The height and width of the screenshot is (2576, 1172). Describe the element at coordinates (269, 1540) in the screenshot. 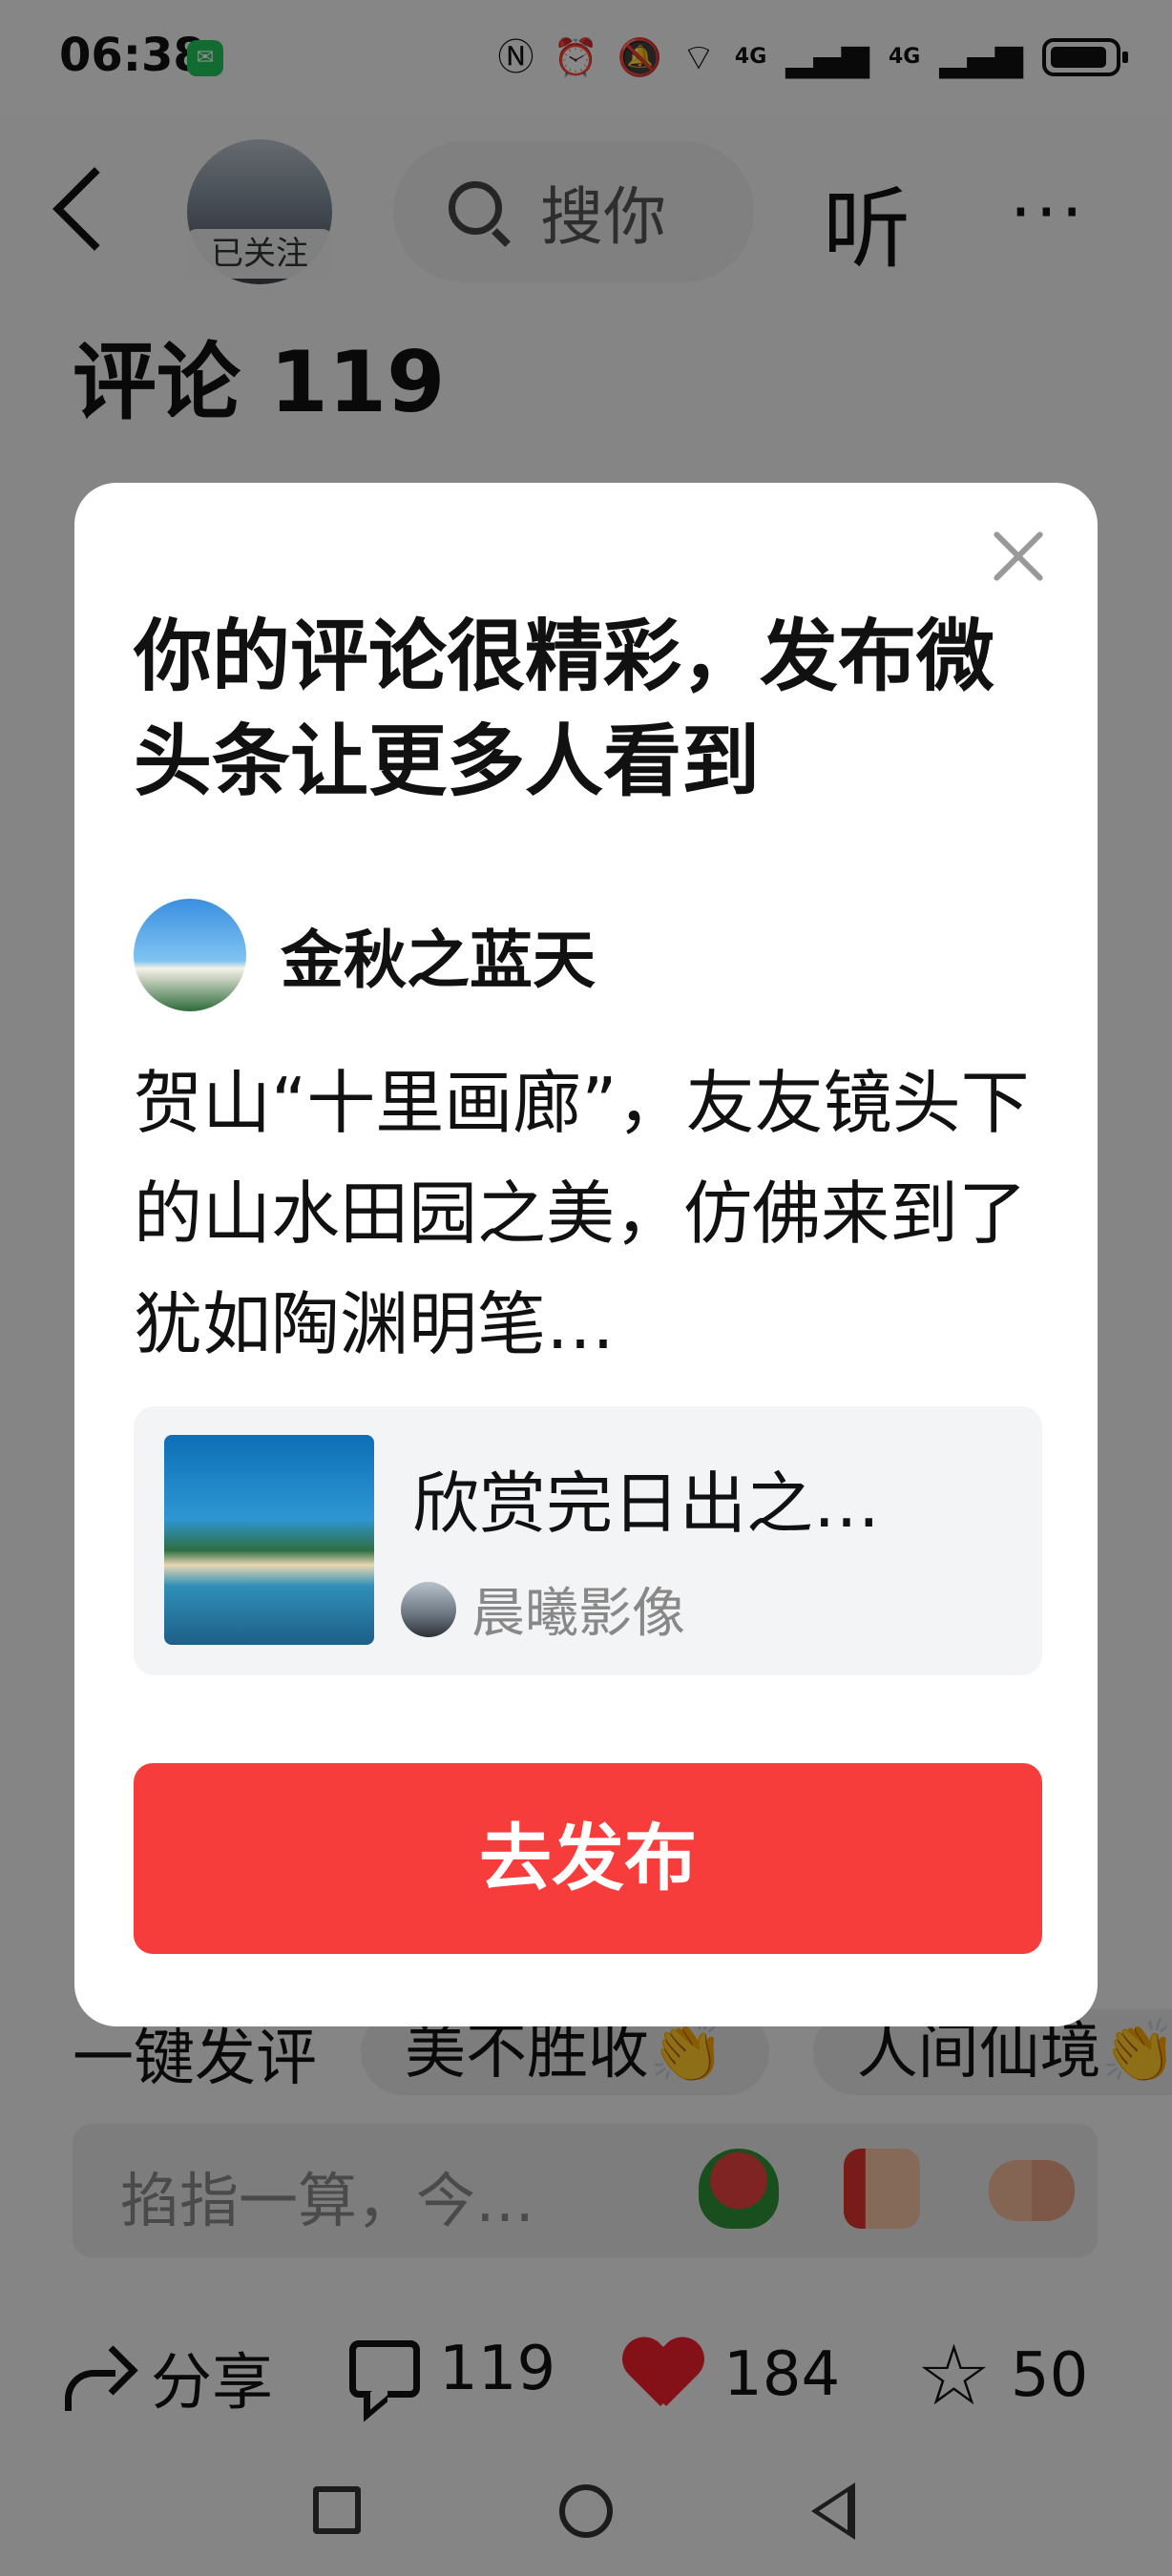

I see `article-thumbnail` at that location.